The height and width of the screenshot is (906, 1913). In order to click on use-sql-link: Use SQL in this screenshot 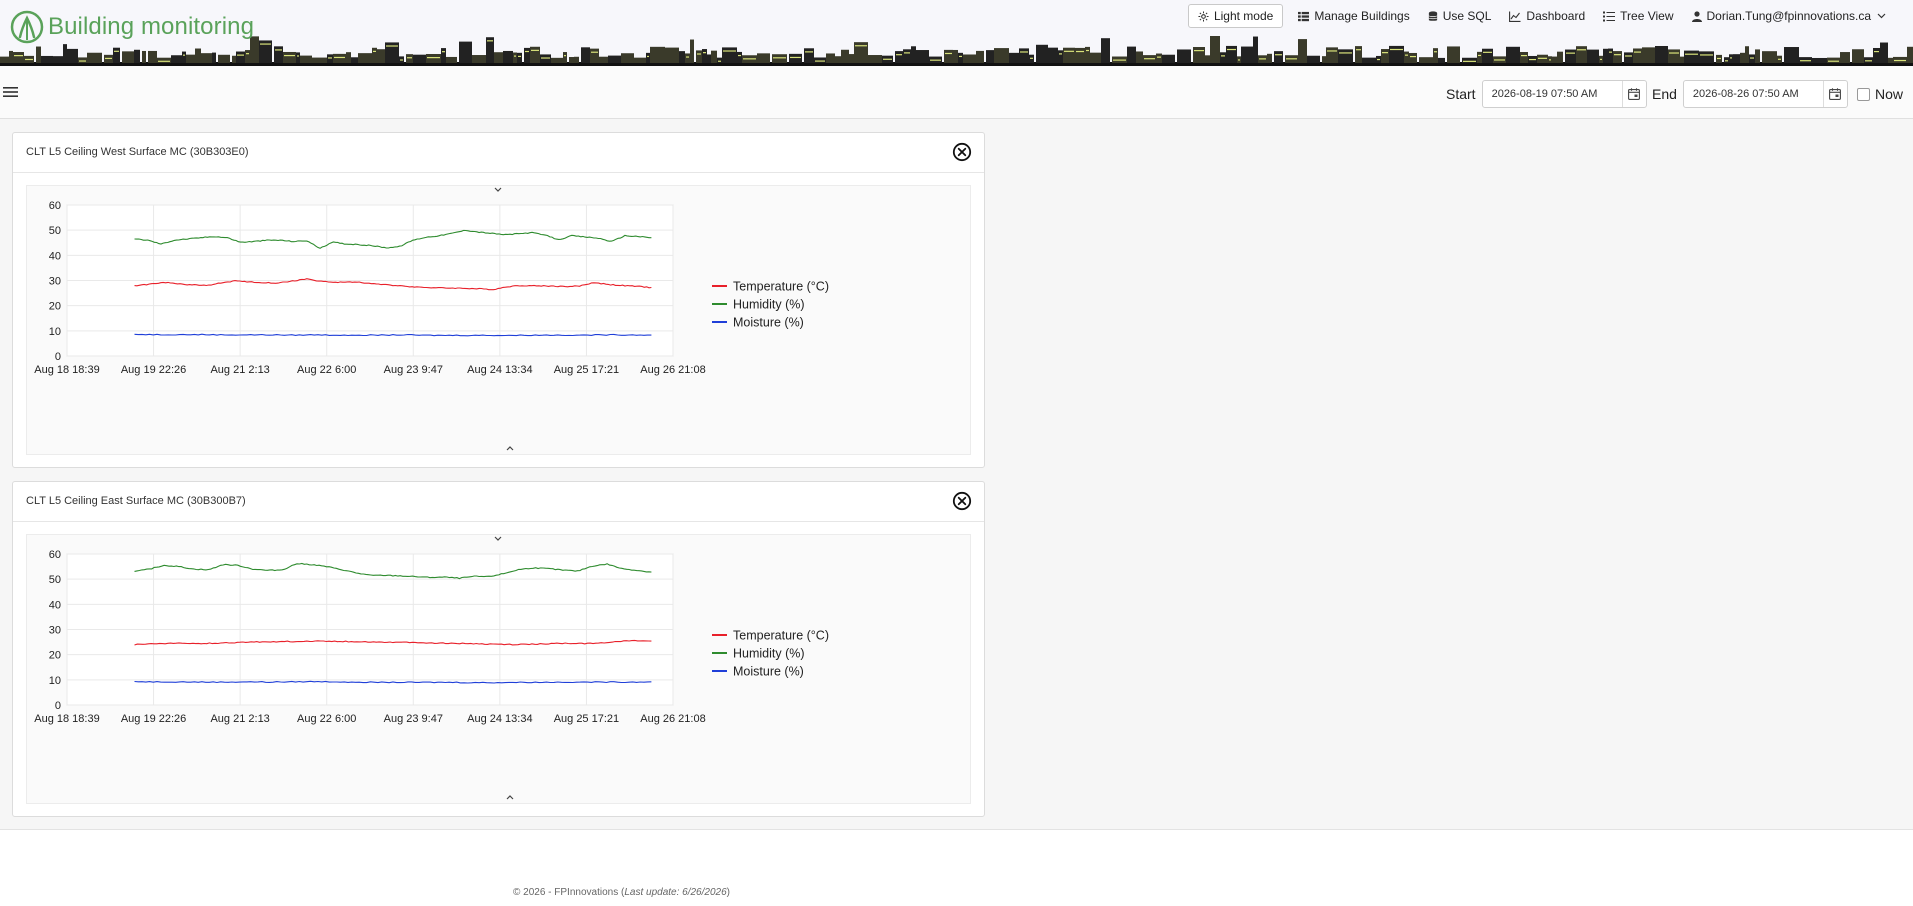, I will do `click(1460, 16)`.